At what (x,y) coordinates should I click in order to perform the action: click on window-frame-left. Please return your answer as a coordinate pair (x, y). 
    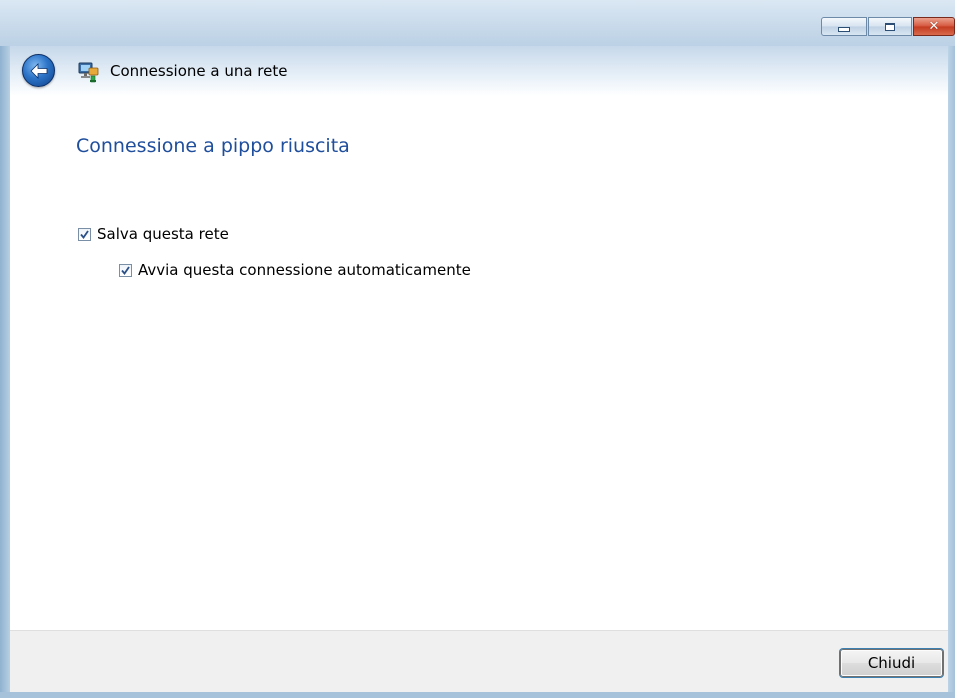
    Looking at the image, I should click on (5, 349).